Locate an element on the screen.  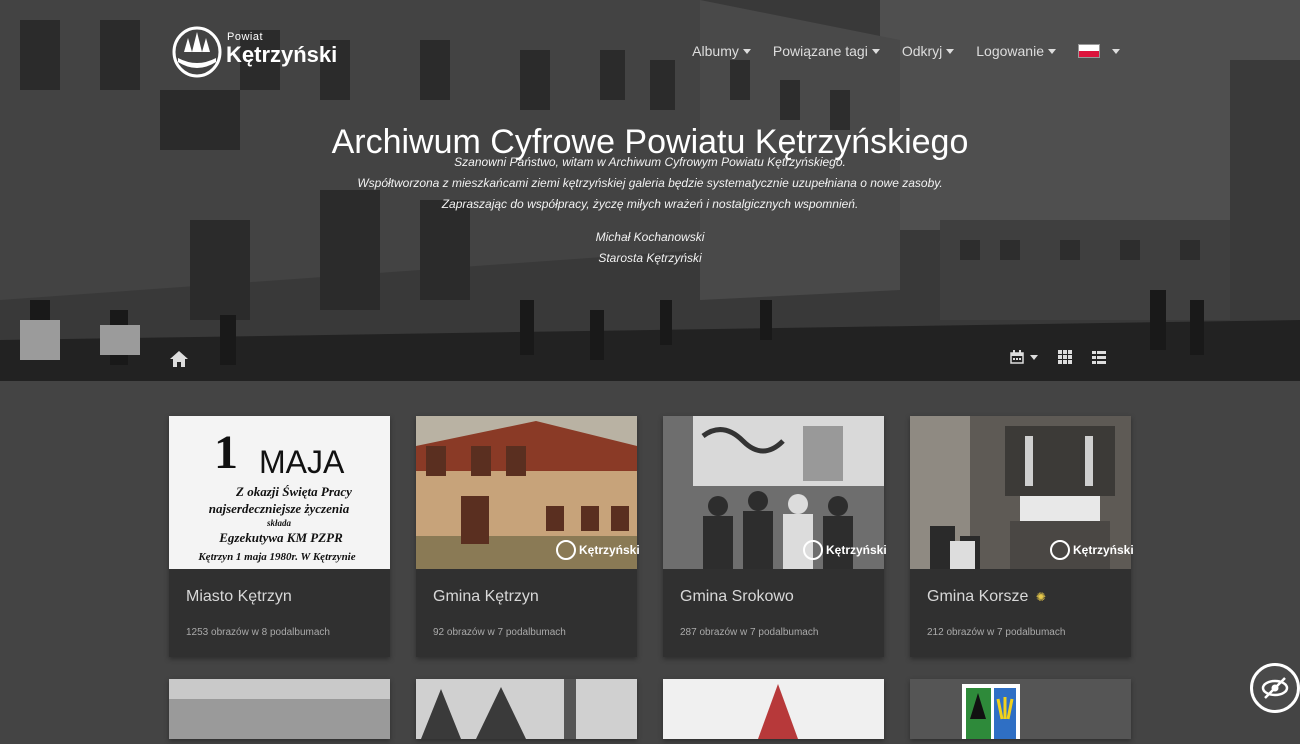
album-subtitle: 287 obrazów w 7 podalbumach is located at coordinates (749, 632).